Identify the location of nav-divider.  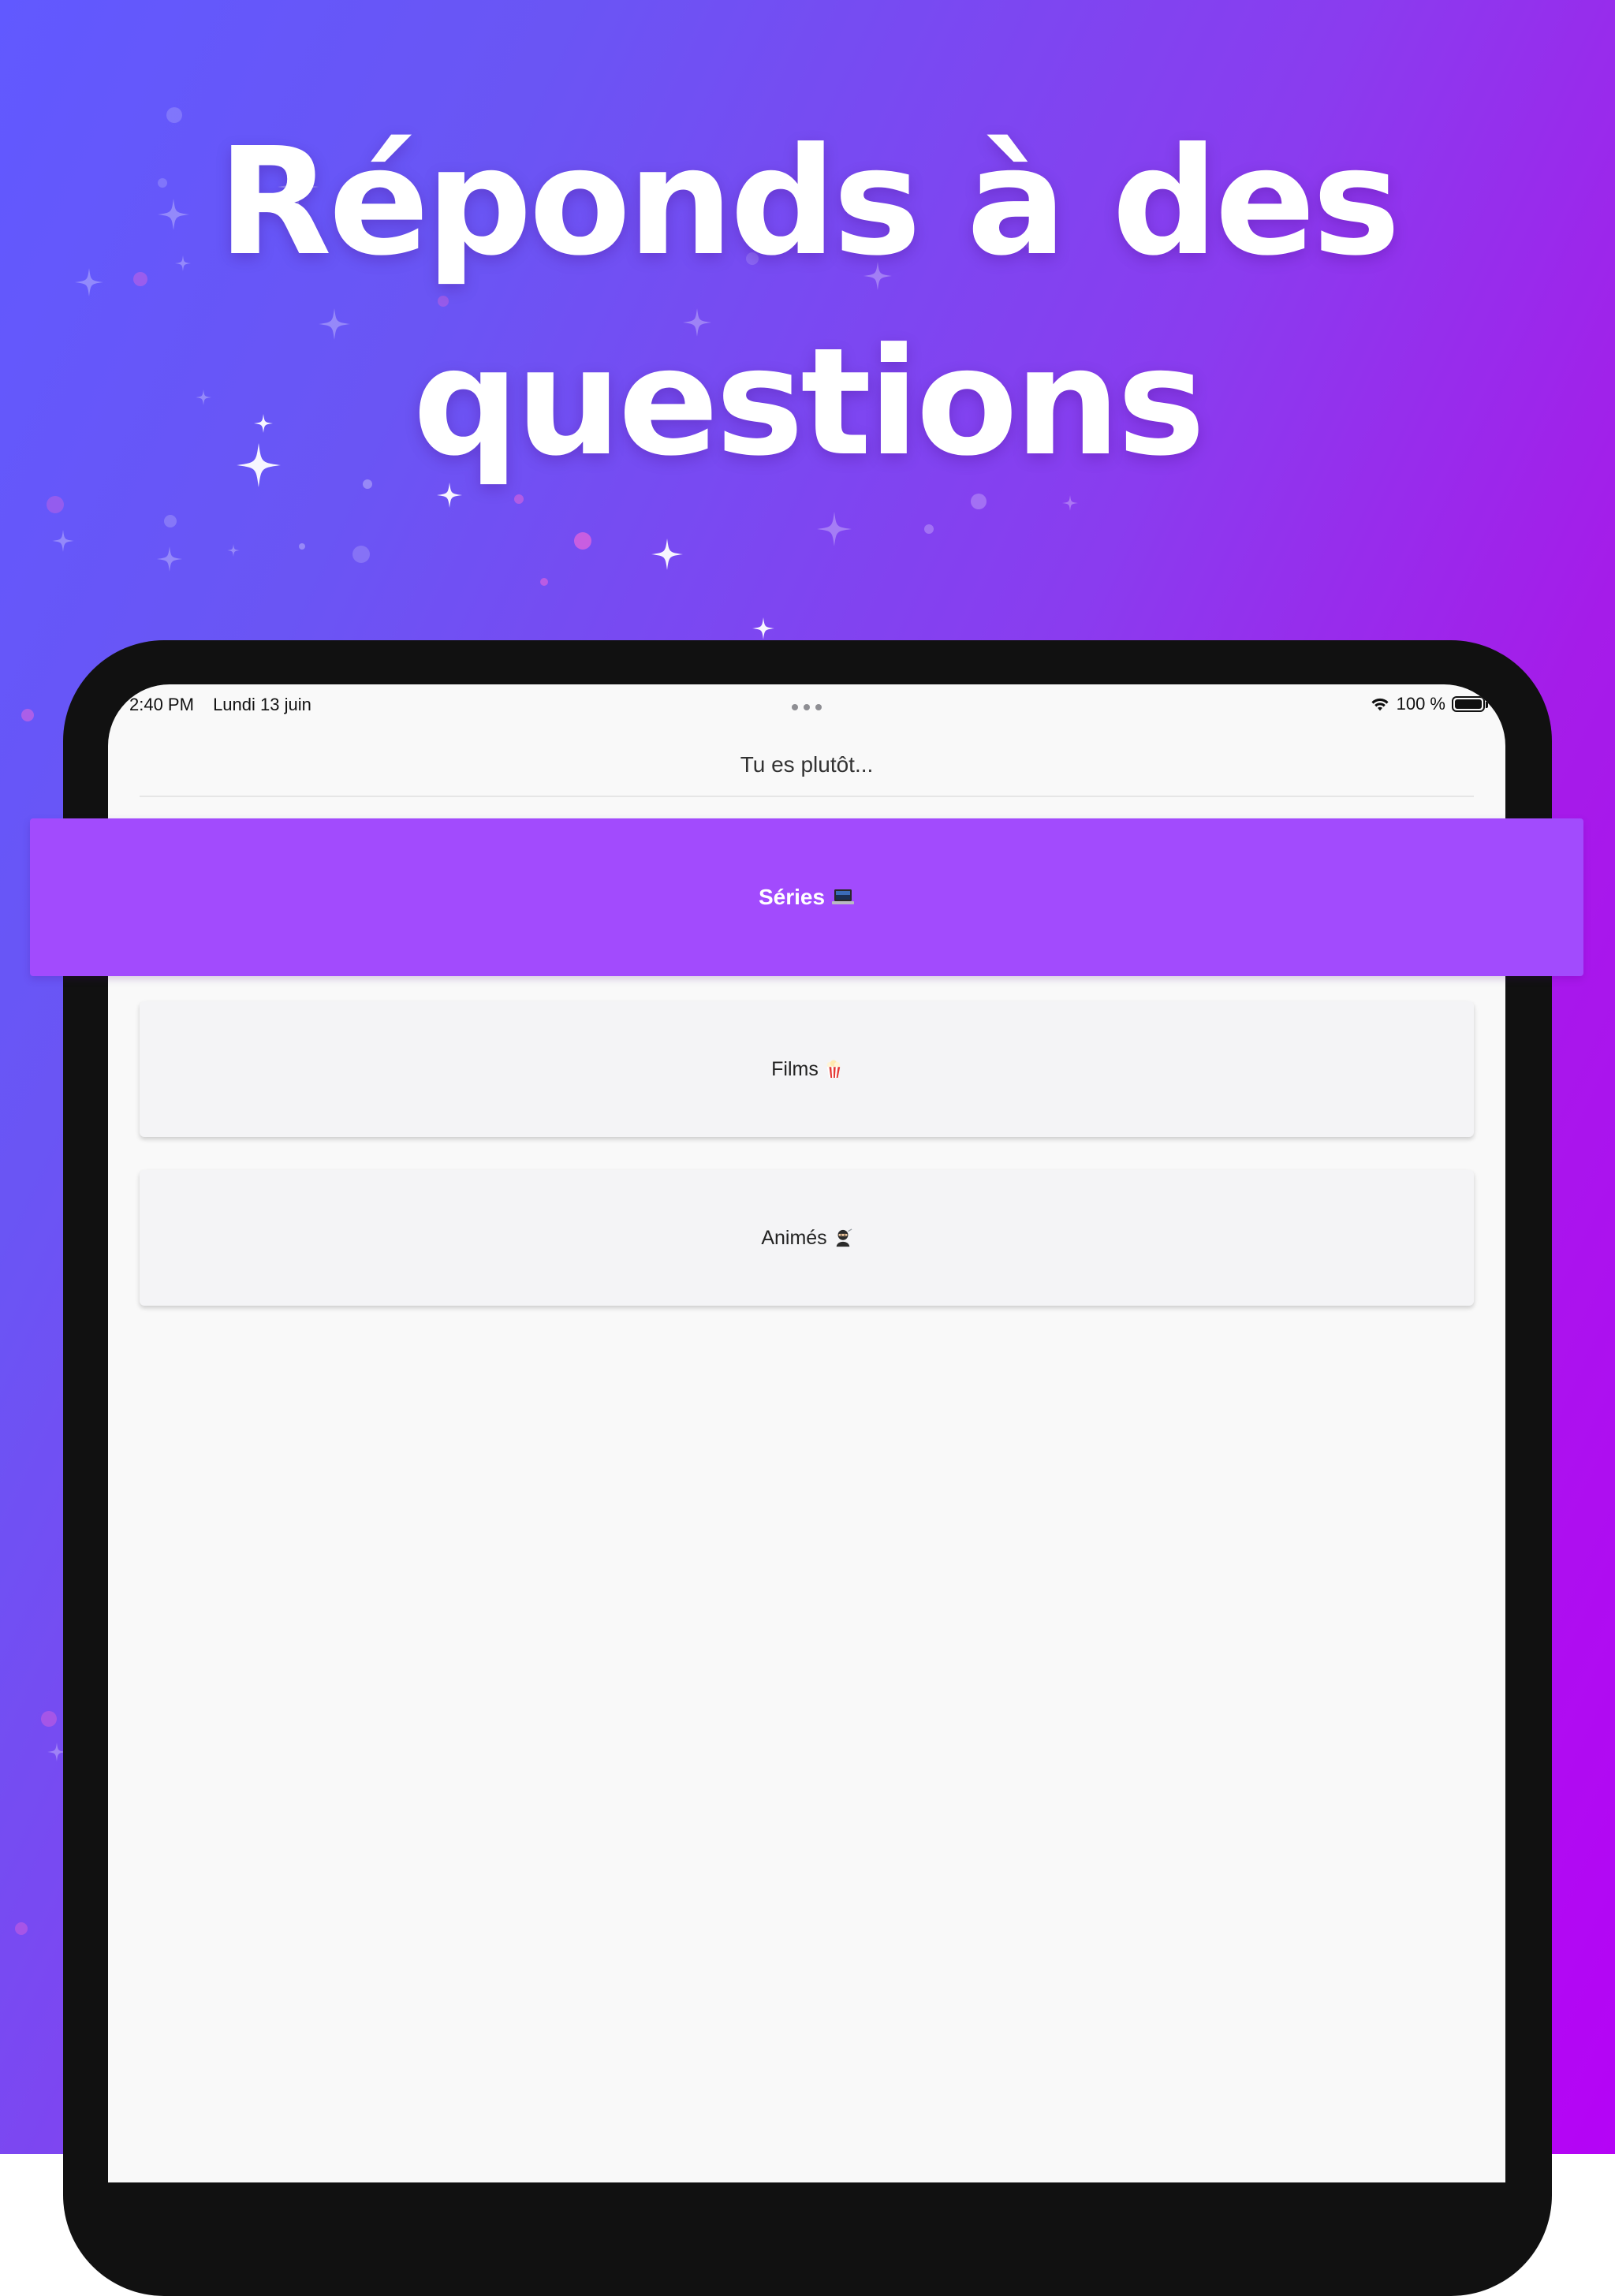
(807, 796).